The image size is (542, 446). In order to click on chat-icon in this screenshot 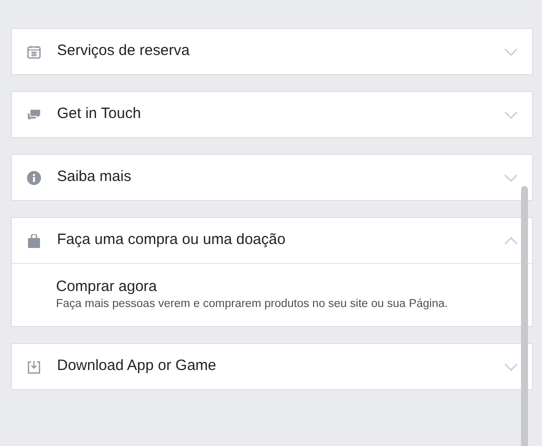, I will do `click(34, 115)`.